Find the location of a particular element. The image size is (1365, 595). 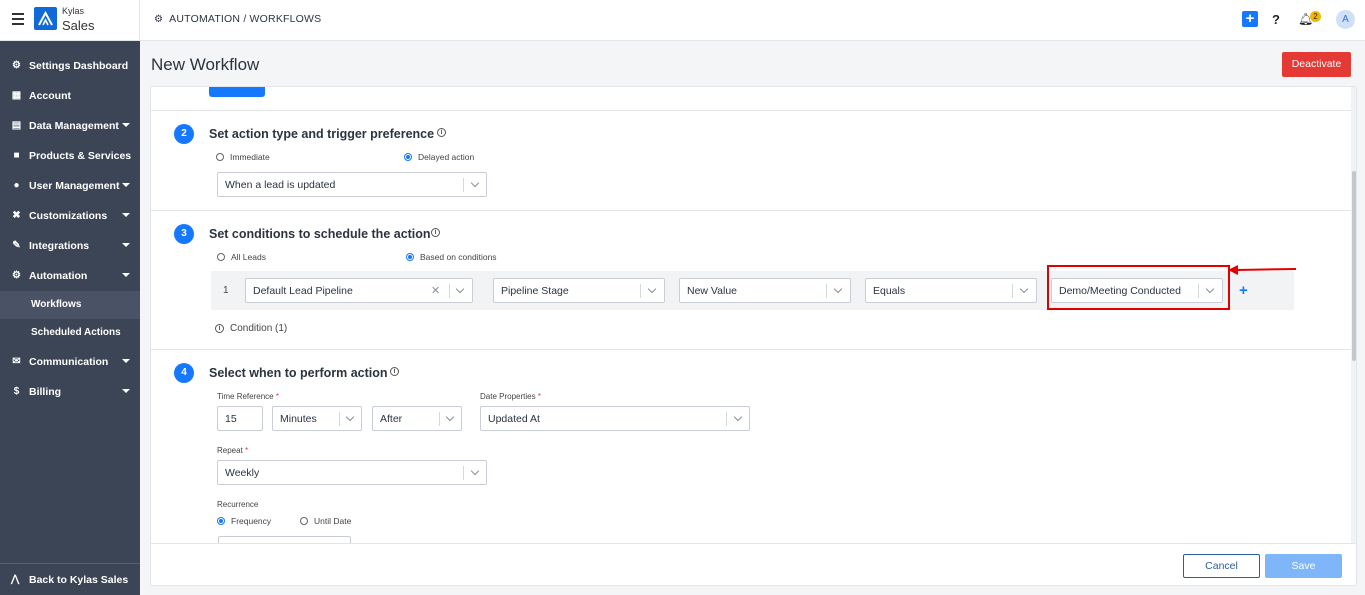

users-icon: ● is located at coordinates (16, 185).